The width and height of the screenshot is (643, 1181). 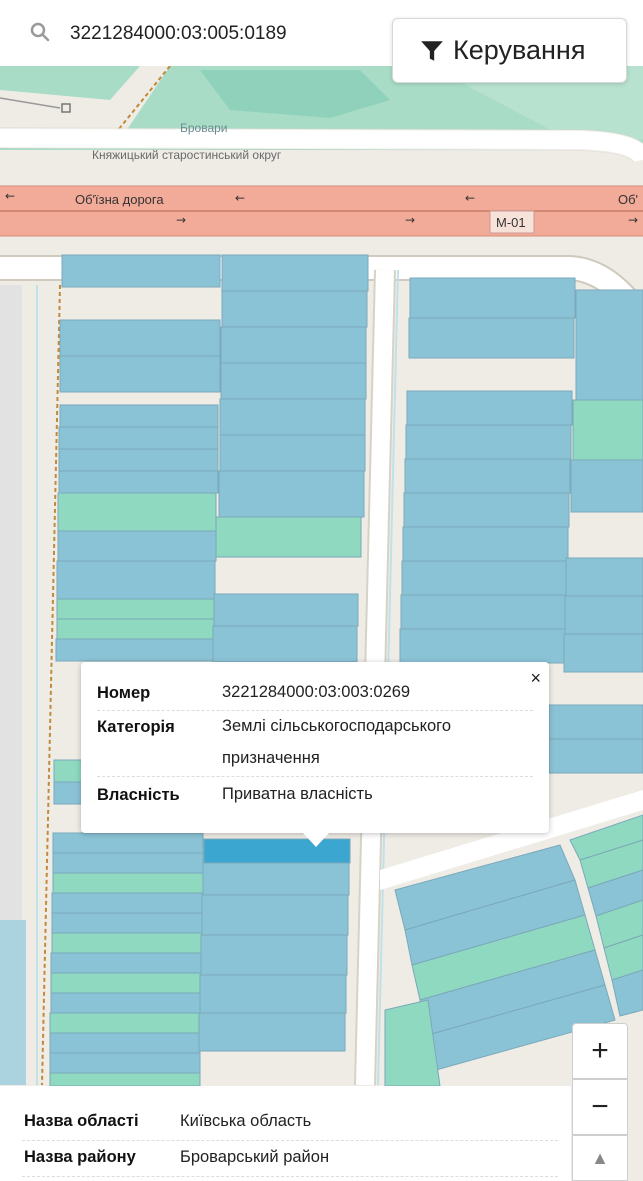 I want to click on road-name-label-cut: Об', so click(x=628, y=199).